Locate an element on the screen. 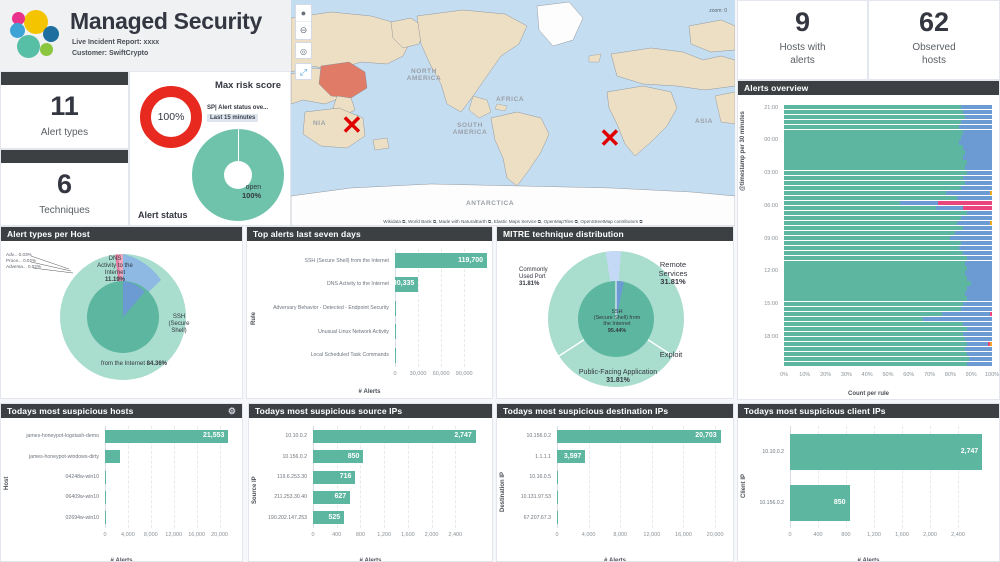 The height and width of the screenshot is (562, 1000). reset-view-icon: ◎ is located at coordinates (303, 51).